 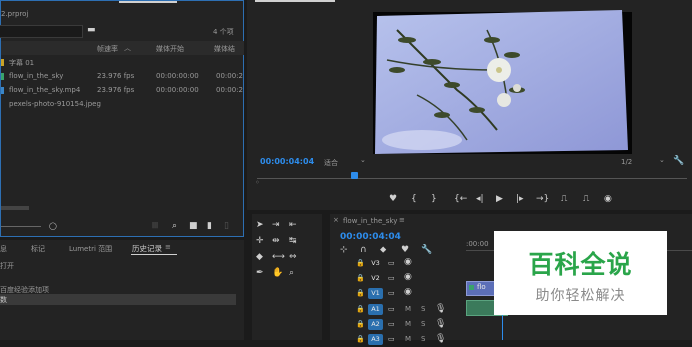 What do you see at coordinates (177, 76) in the screenshot?
I see `item-media-start: 00:00:00:00` at bounding box center [177, 76].